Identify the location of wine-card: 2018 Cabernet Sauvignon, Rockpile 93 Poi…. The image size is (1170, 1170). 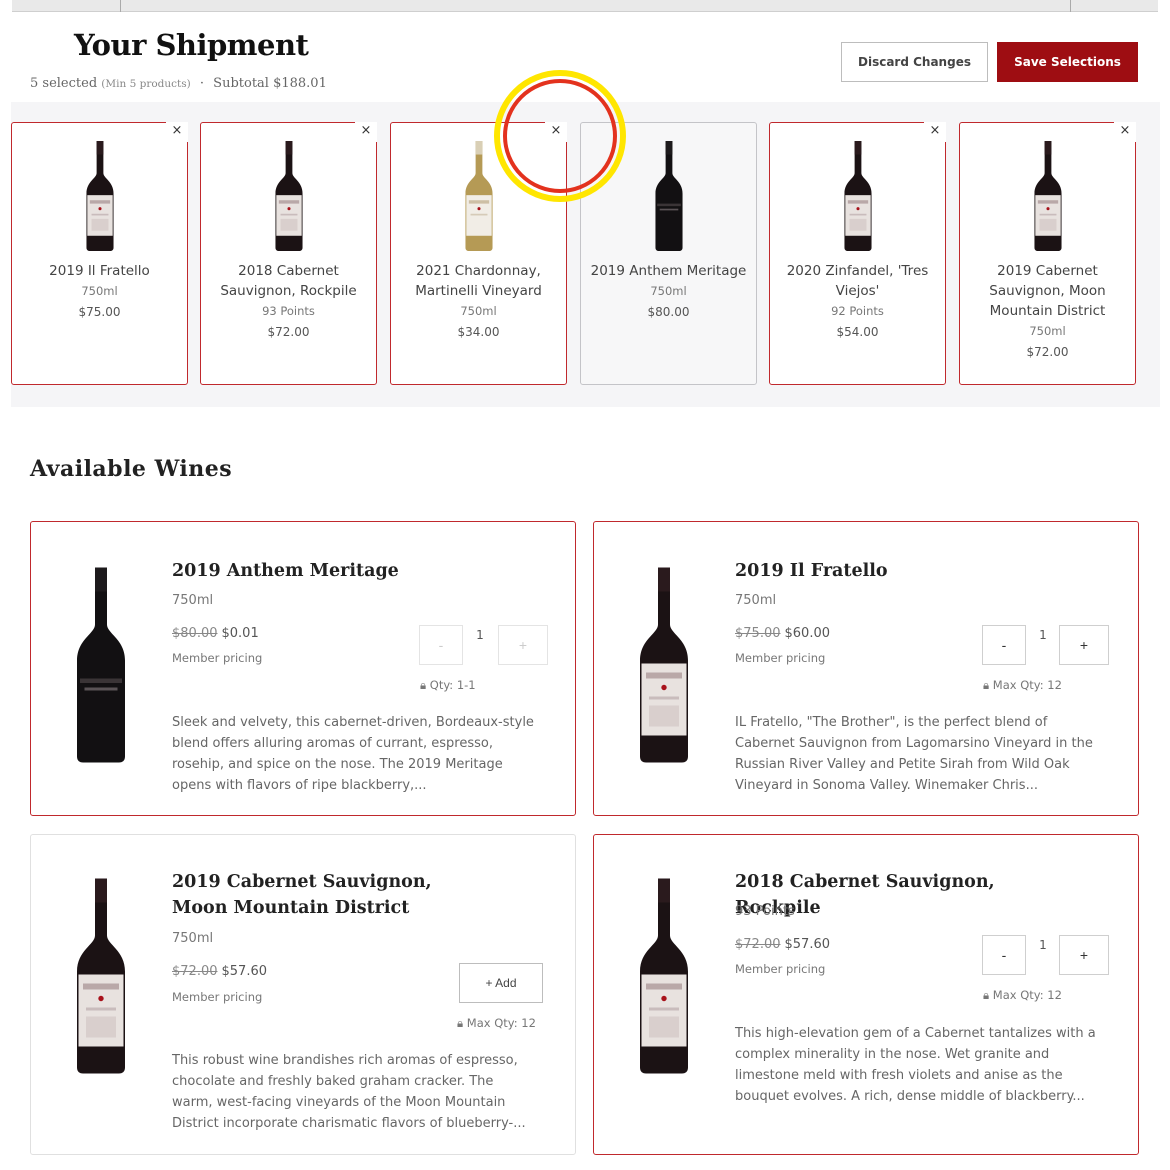
(866, 994).